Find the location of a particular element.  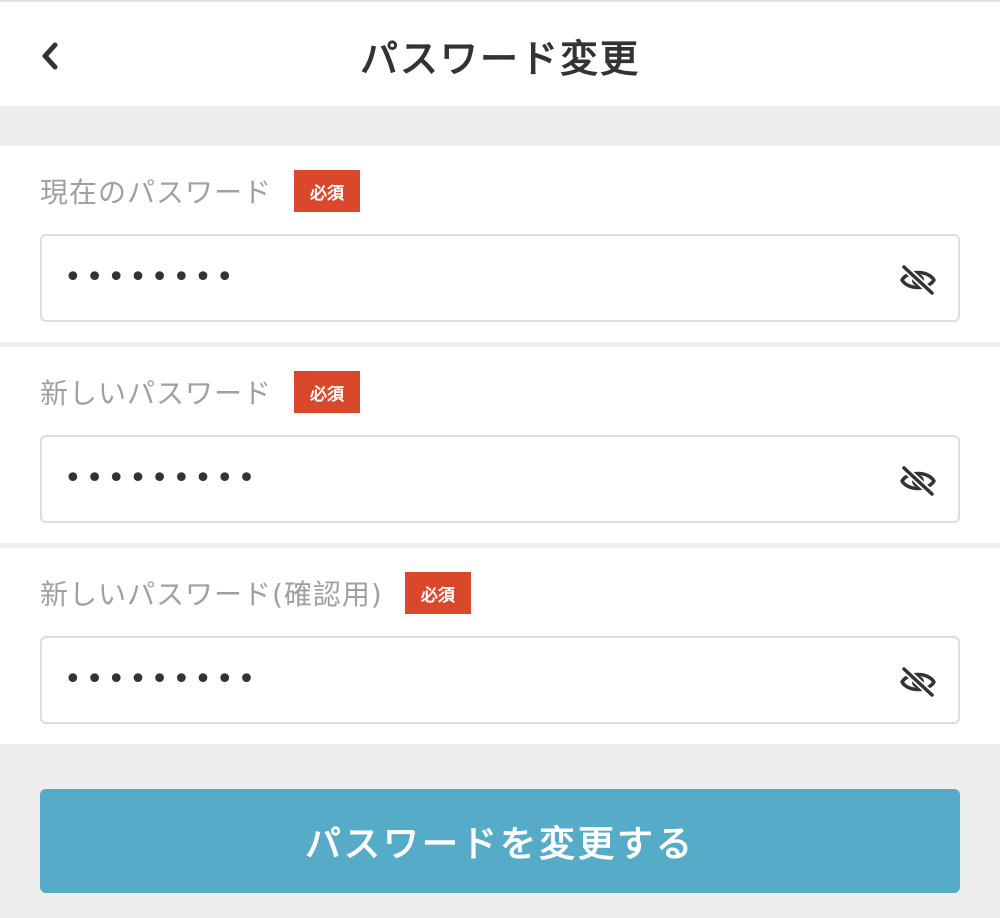

label-row: 新しいパスワード(確認用) 必須 is located at coordinates (255, 593).